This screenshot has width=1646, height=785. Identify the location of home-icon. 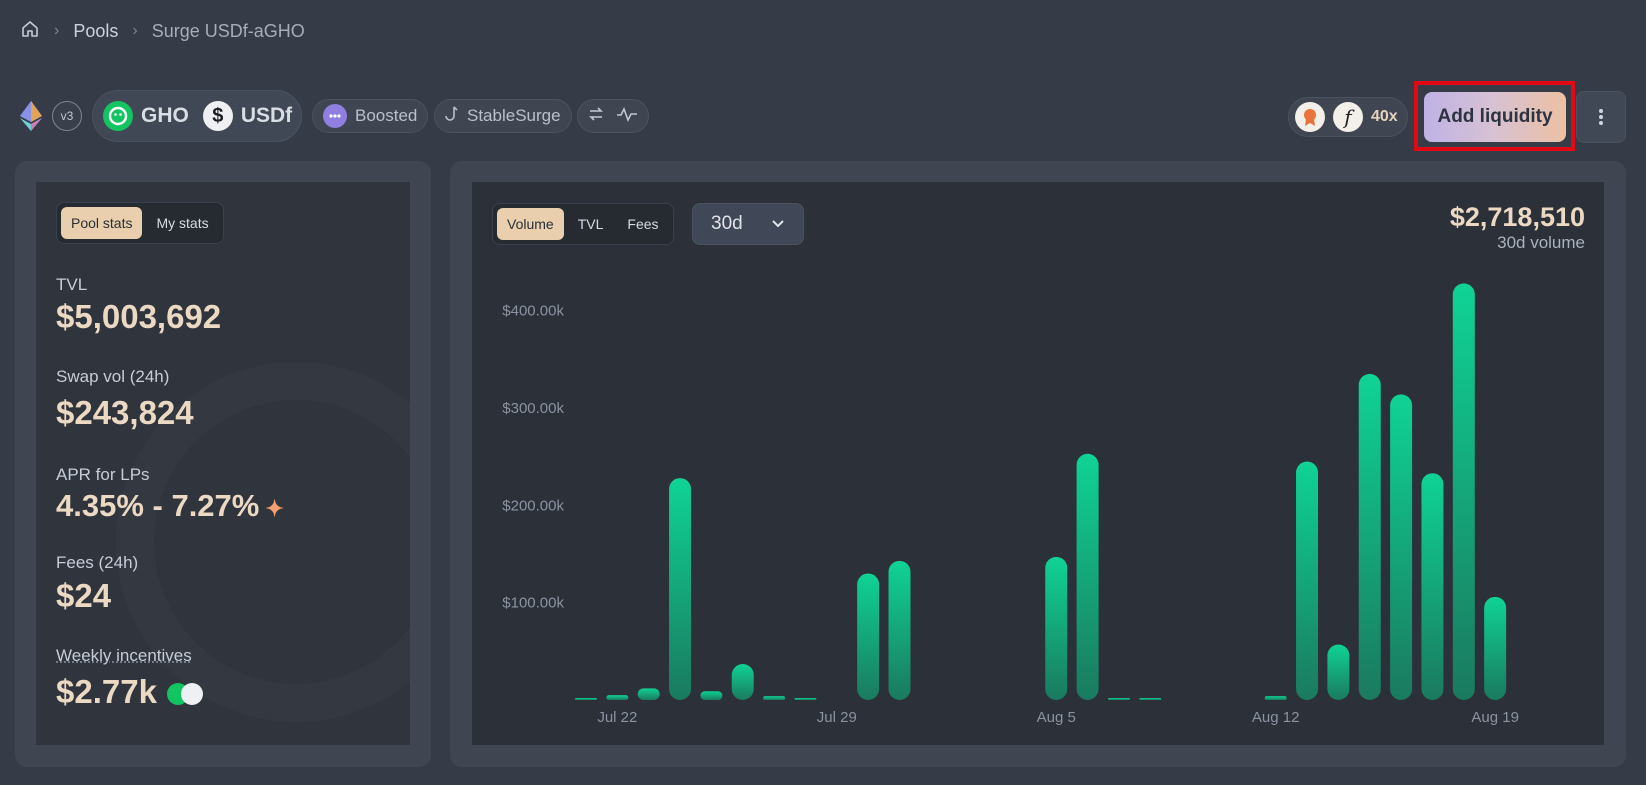
(30, 31).